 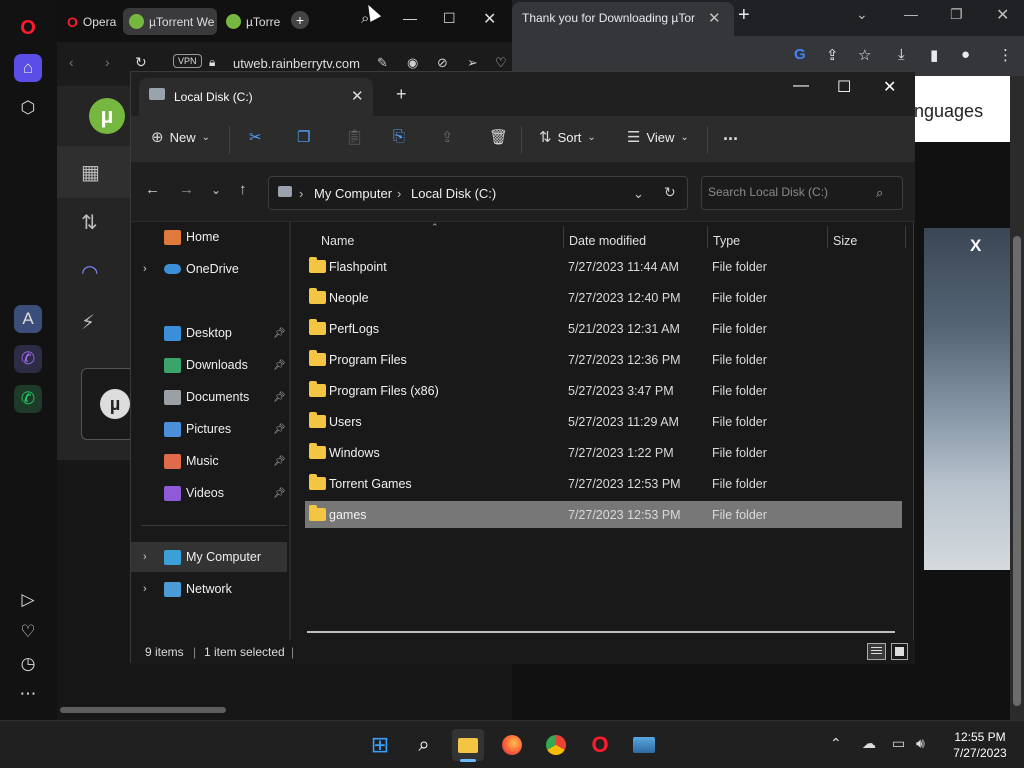 What do you see at coordinates (152, 189) in the screenshot?
I see `back-icon: ←` at bounding box center [152, 189].